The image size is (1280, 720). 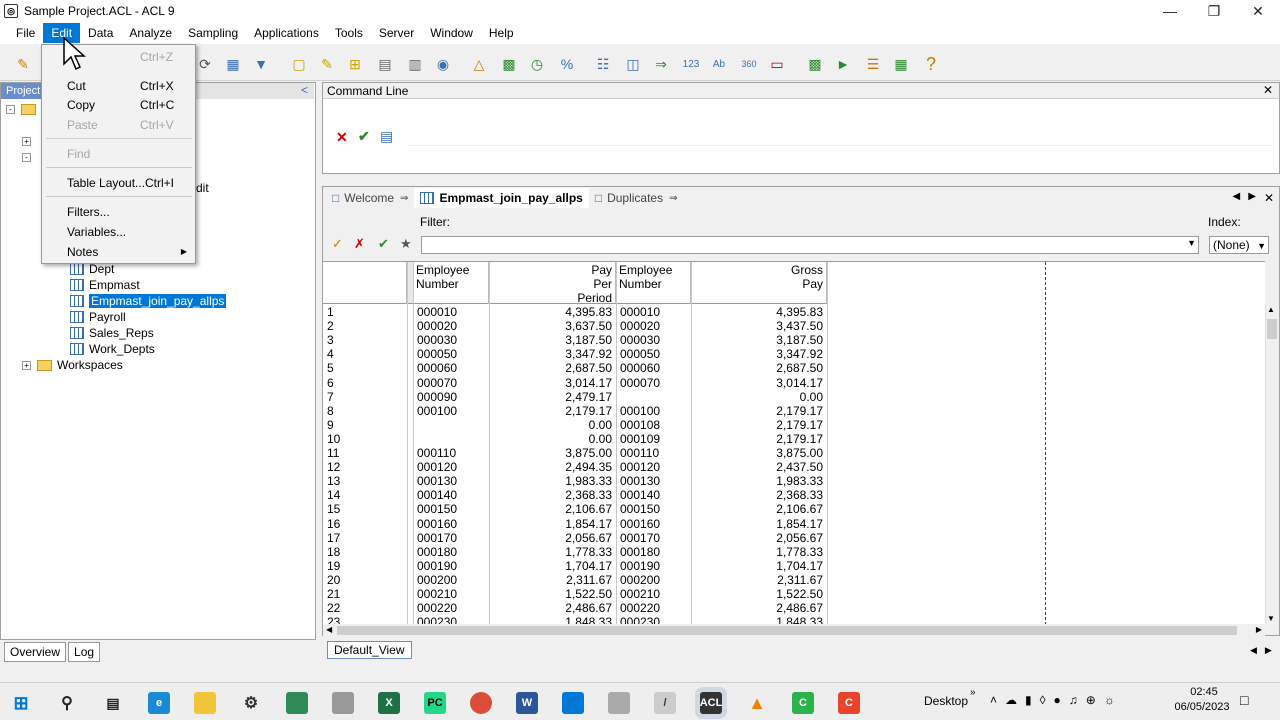 What do you see at coordinates (451, 538) in the screenshot?
I see `table-cell: 000170` at bounding box center [451, 538].